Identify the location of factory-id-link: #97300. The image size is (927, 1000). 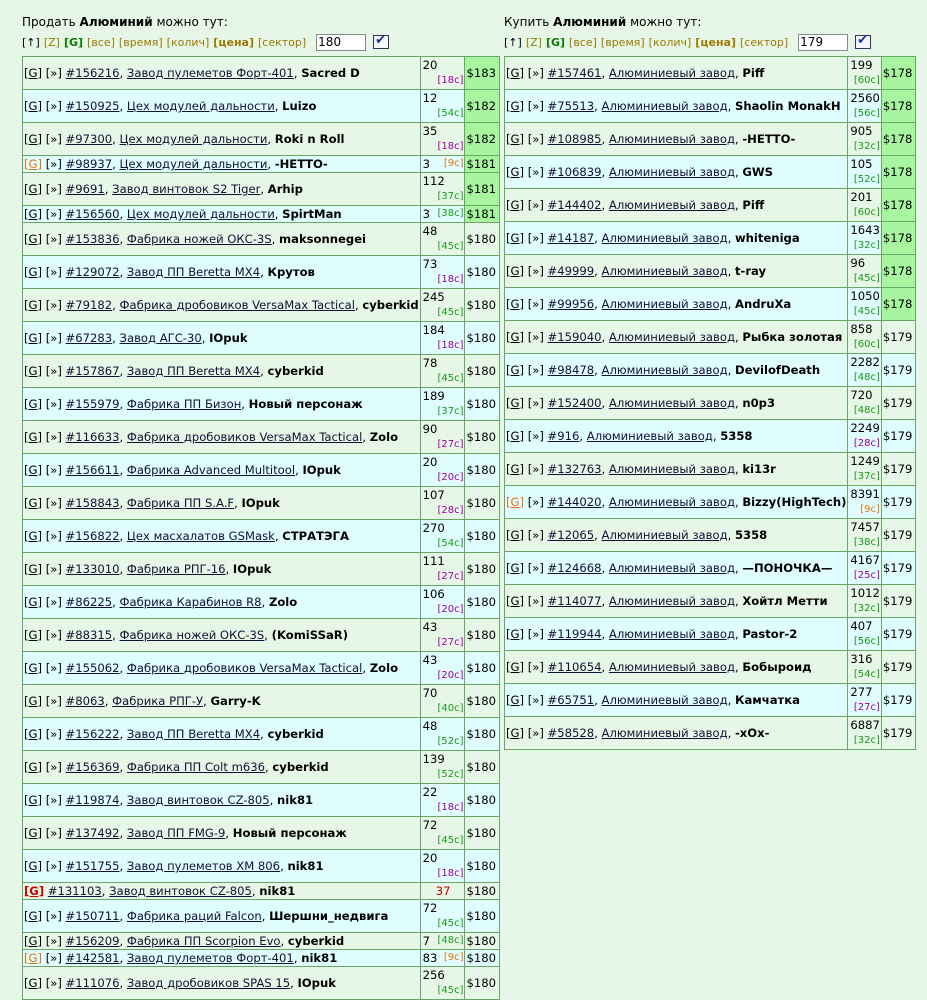
(89, 139).